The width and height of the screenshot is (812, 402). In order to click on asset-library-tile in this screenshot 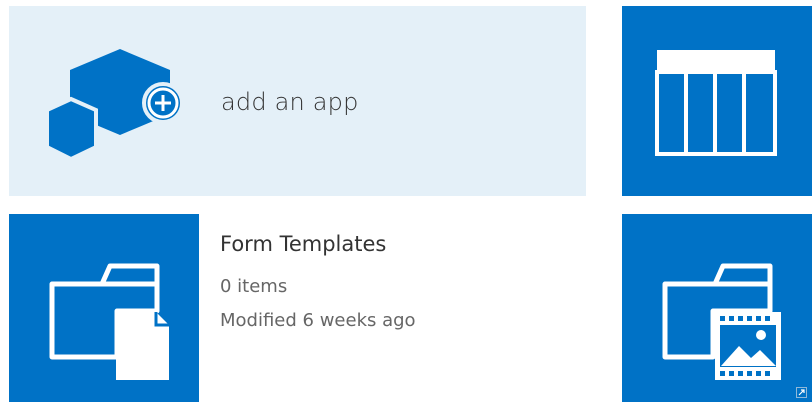, I will do `click(717, 308)`.